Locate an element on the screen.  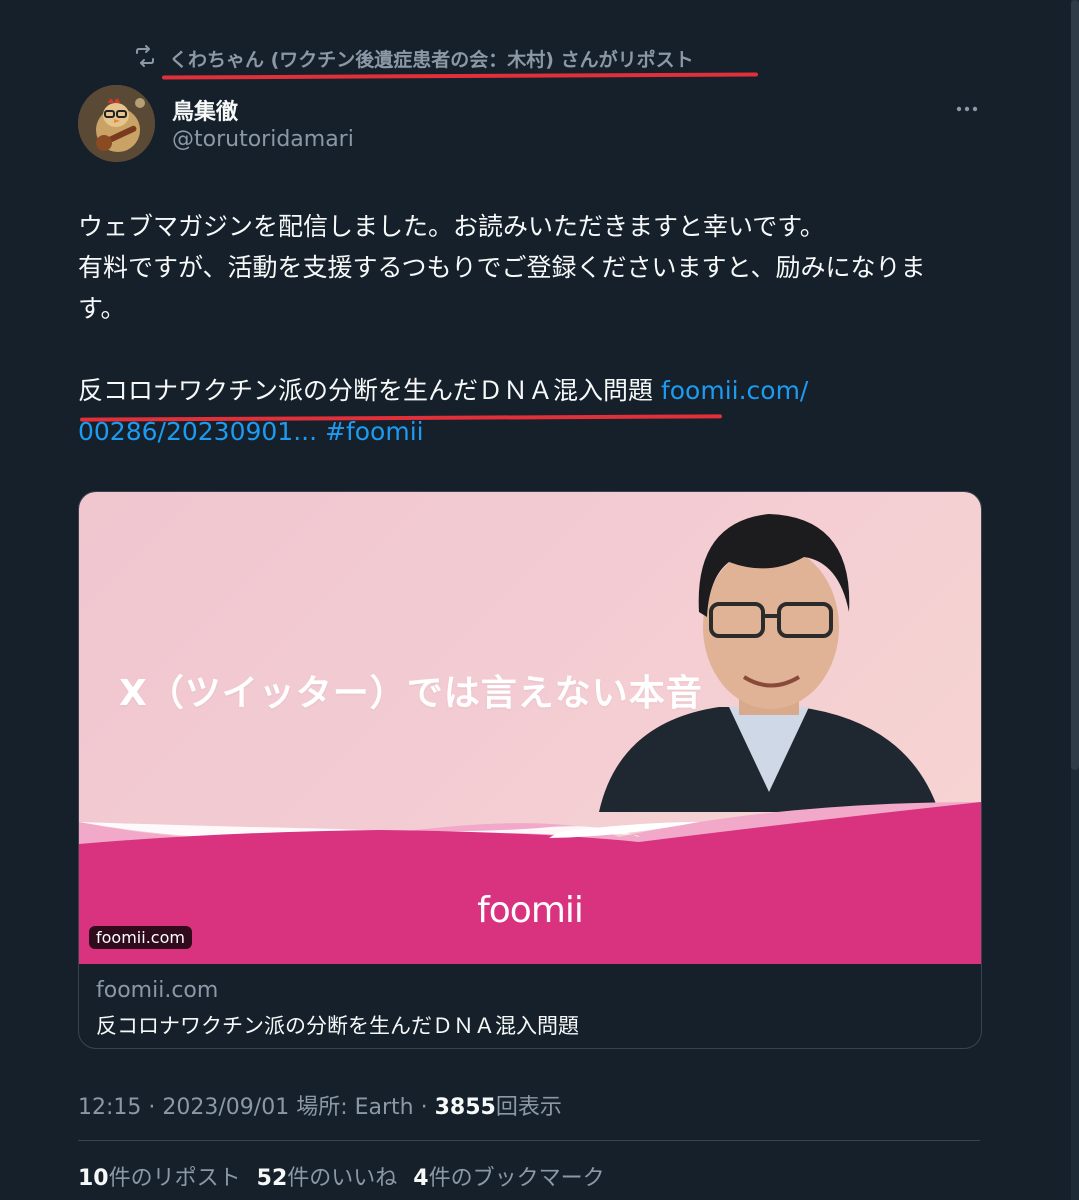
bookmarks-count: 4 is located at coordinates (421, 1178).